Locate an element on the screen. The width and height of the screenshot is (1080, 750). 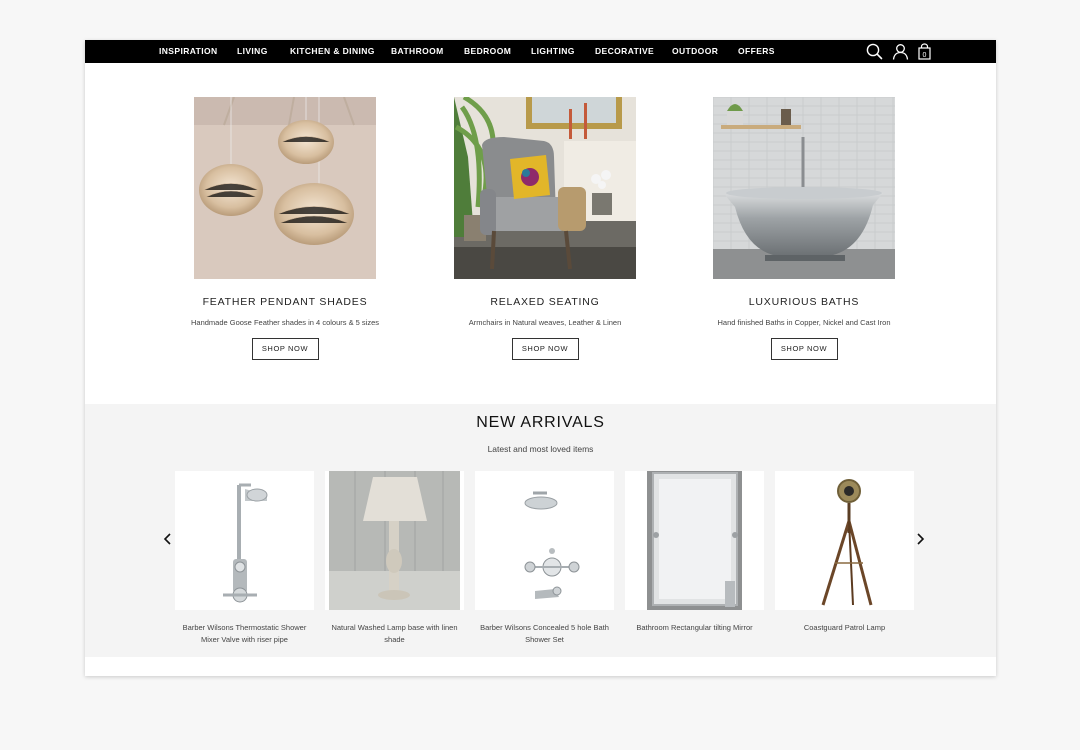
nav-item-lighting: LIGHTING is located at coordinates (553, 51).